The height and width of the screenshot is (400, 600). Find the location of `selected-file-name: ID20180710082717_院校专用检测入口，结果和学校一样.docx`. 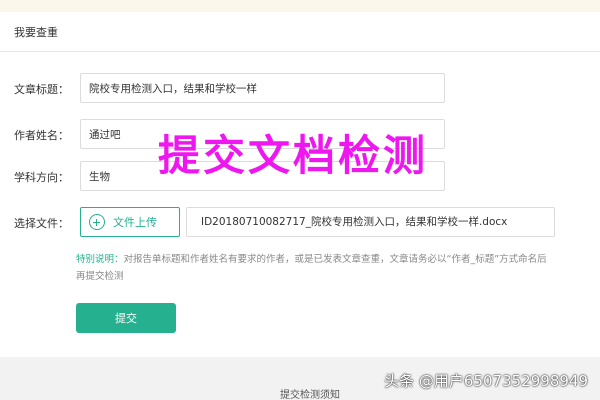

selected-file-name: ID20180710082717_院校专用检测入口，结果和学校一样.docx is located at coordinates (370, 222).